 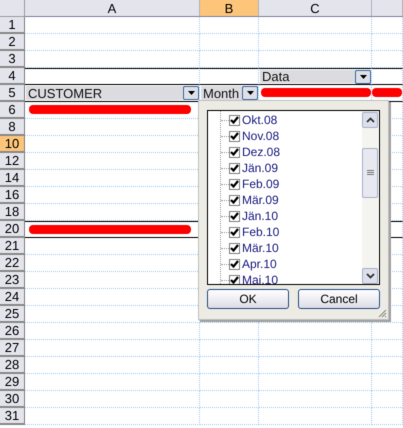 I want to click on scroll-up-button, so click(x=370, y=120).